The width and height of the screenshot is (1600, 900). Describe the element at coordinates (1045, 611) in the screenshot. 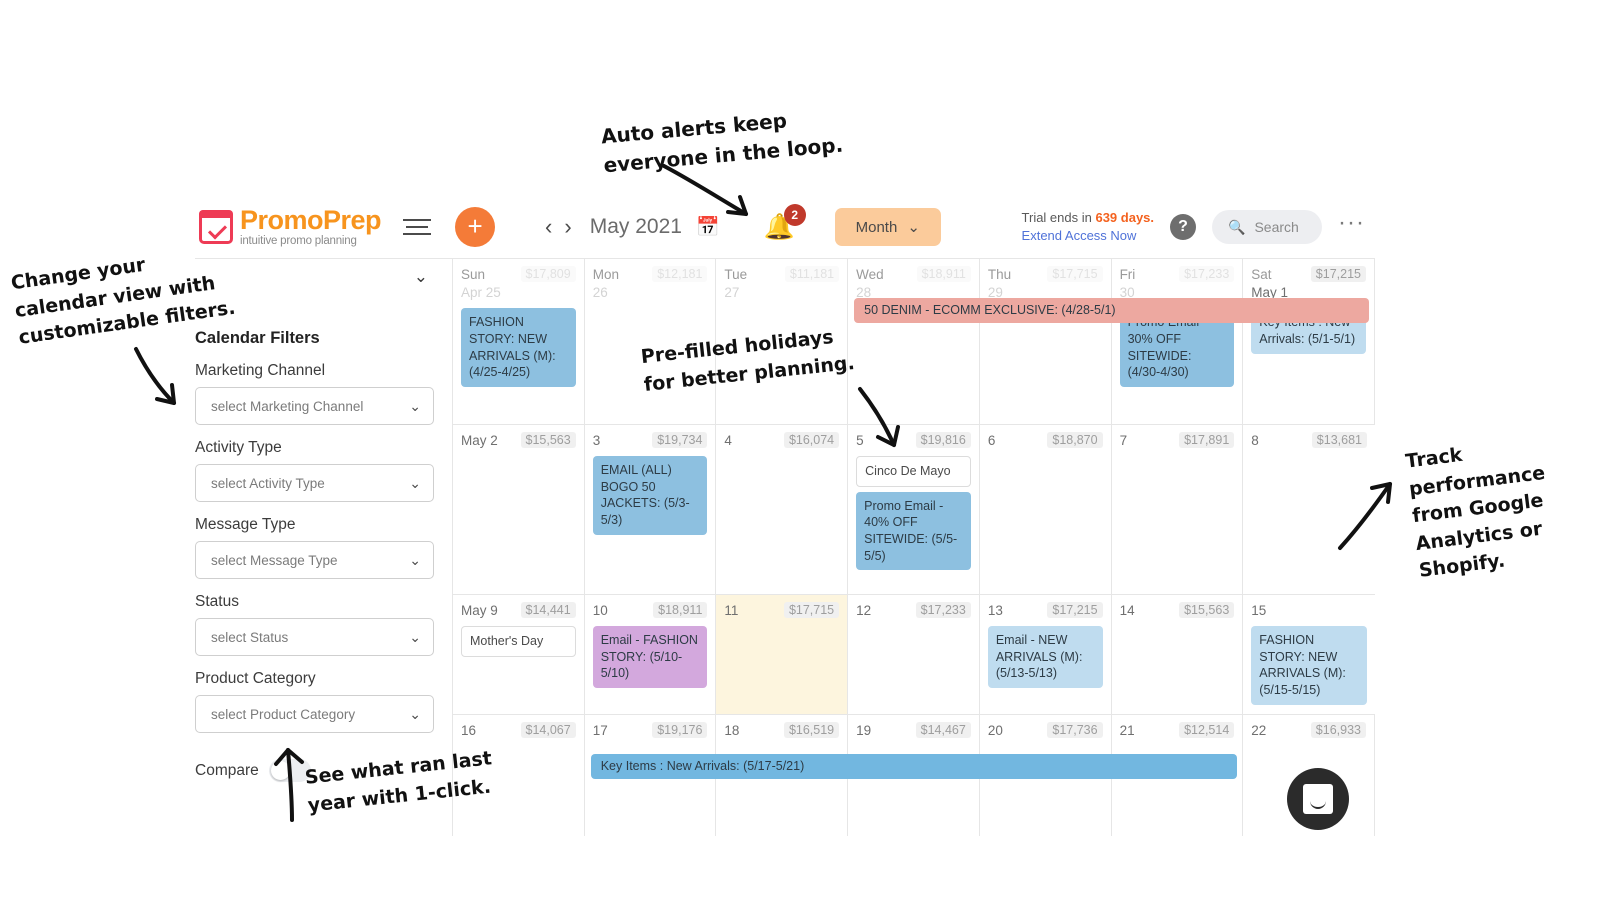

I see `day-header: 13 $17,215` at that location.